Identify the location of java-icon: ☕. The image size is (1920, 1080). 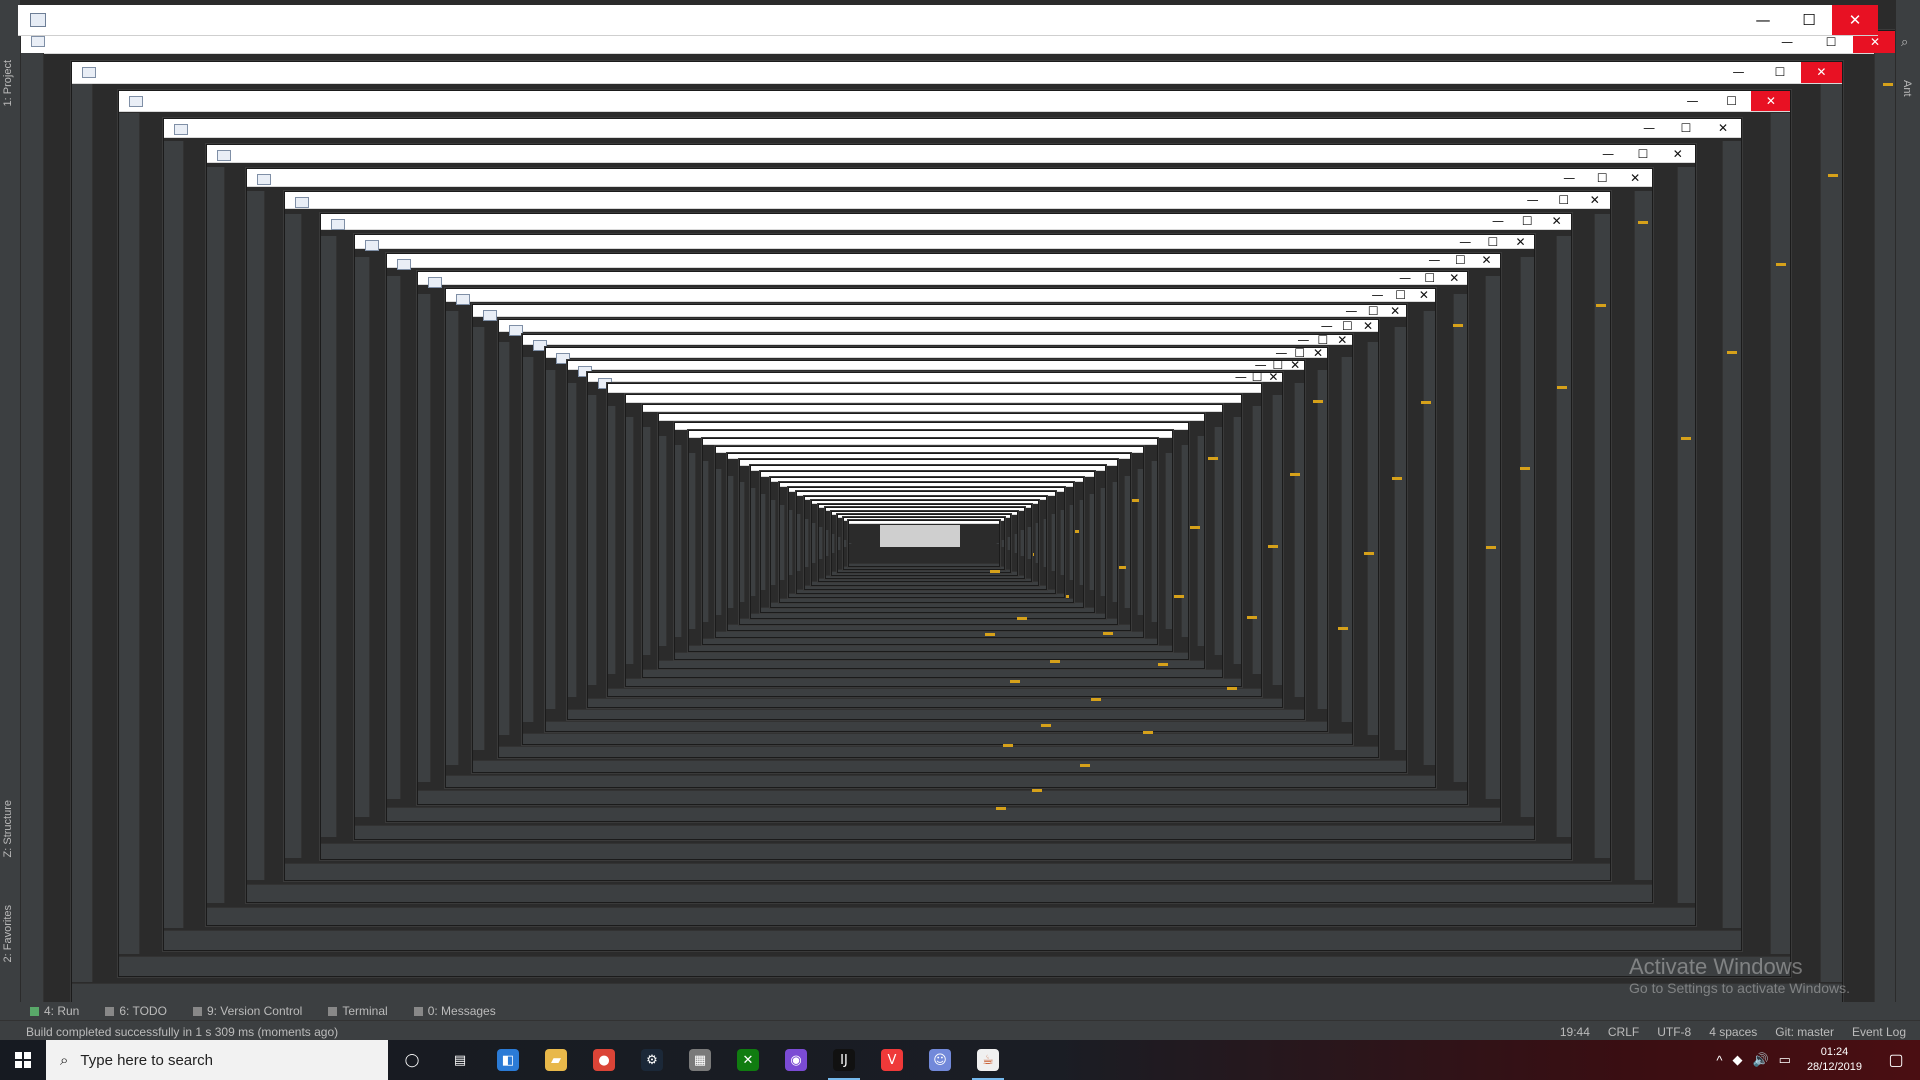
(988, 1060).